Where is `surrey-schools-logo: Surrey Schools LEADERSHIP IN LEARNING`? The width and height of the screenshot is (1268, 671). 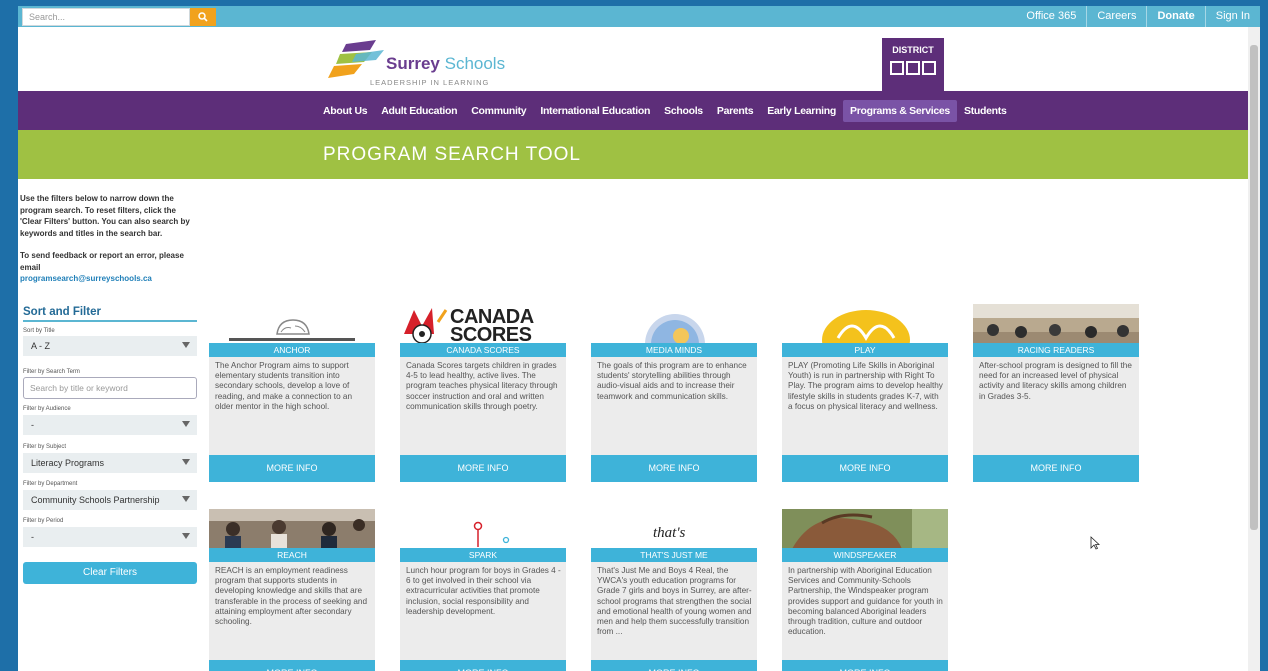 surrey-schools-logo: Surrey Schools LEADERSHIP IN LEARNING is located at coordinates (426, 63).